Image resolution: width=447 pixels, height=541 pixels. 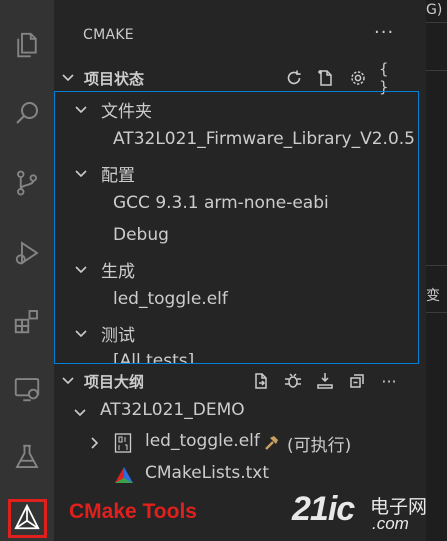 What do you see at coordinates (240, 78) in the screenshot?
I see `project-status-header: 项目状态 { }` at bounding box center [240, 78].